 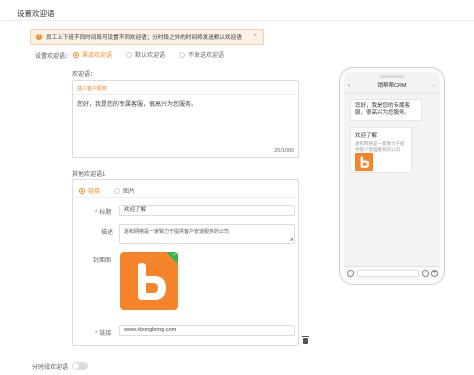 What do you see at coordinates (434, 273) in the screenshot?
I see `plus-icon: +` at bounding box center [434, 273].